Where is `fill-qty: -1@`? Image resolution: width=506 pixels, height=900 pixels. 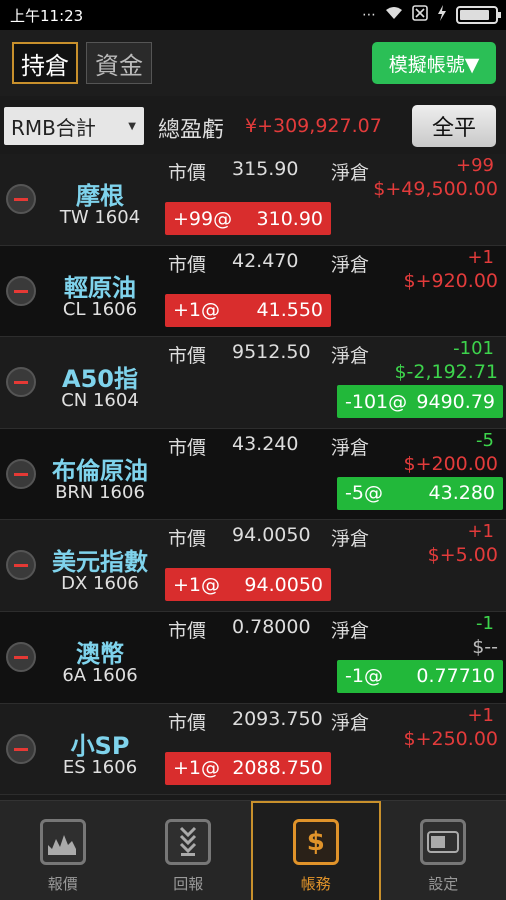
fill-qty: -1@ is located at coordinates (364, 676).